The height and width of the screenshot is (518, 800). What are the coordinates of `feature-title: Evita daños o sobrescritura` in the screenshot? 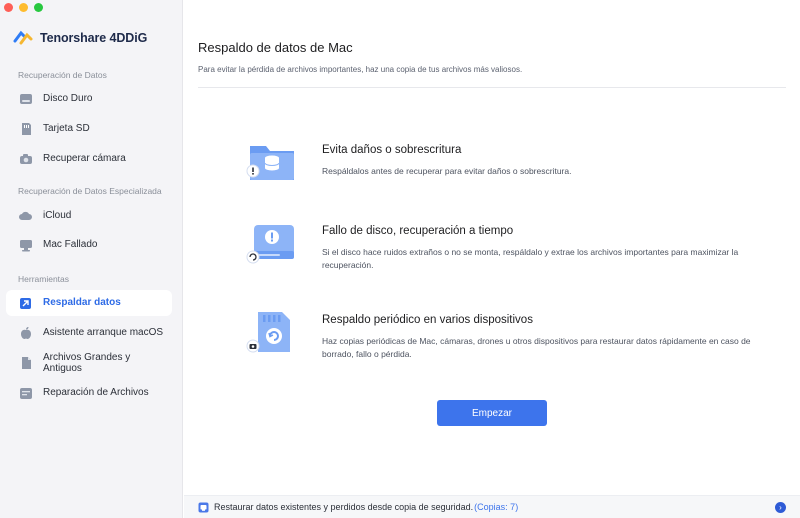 It's located at (392, 150).